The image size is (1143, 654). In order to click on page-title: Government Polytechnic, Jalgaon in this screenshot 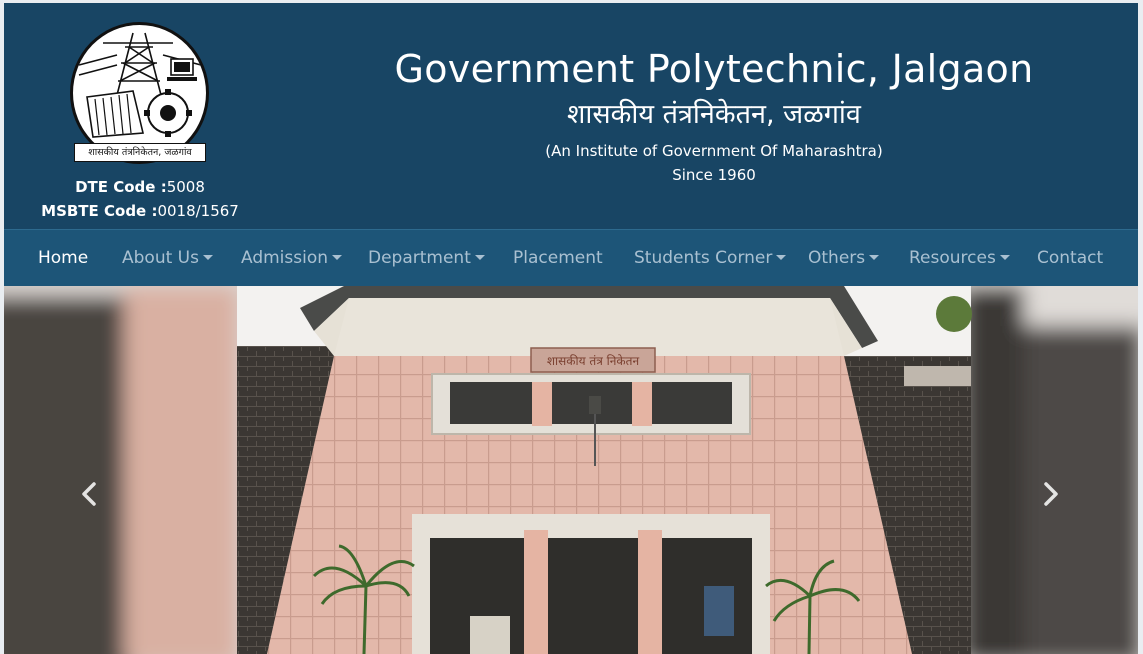, I will do `click(714, 69)`.